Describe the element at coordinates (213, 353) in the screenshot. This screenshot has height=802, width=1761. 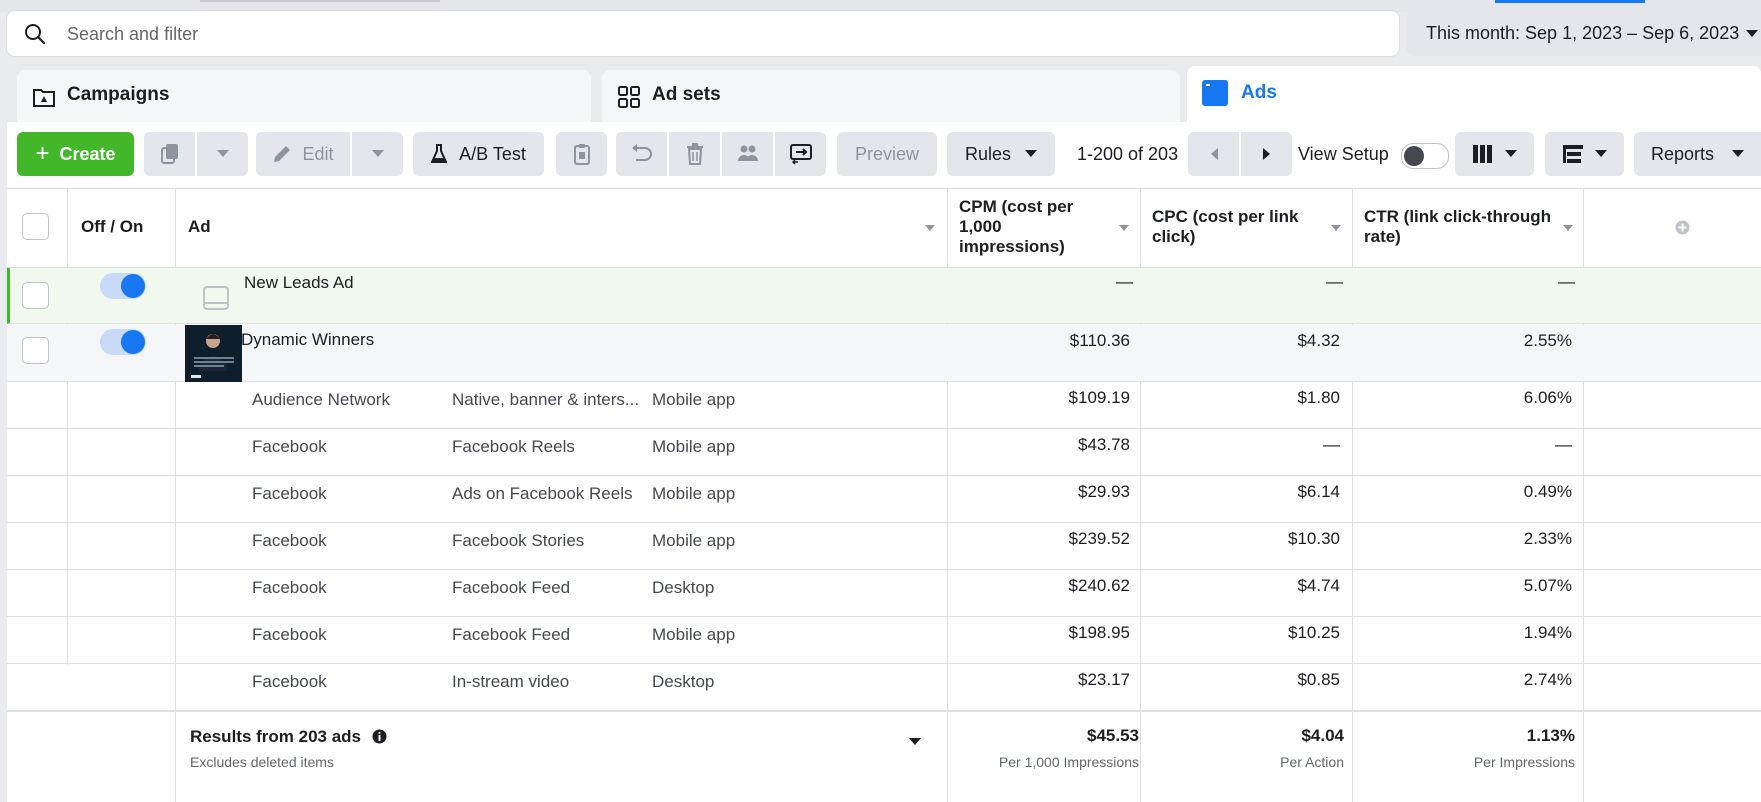
I see `ad-thumbnail` at that location.